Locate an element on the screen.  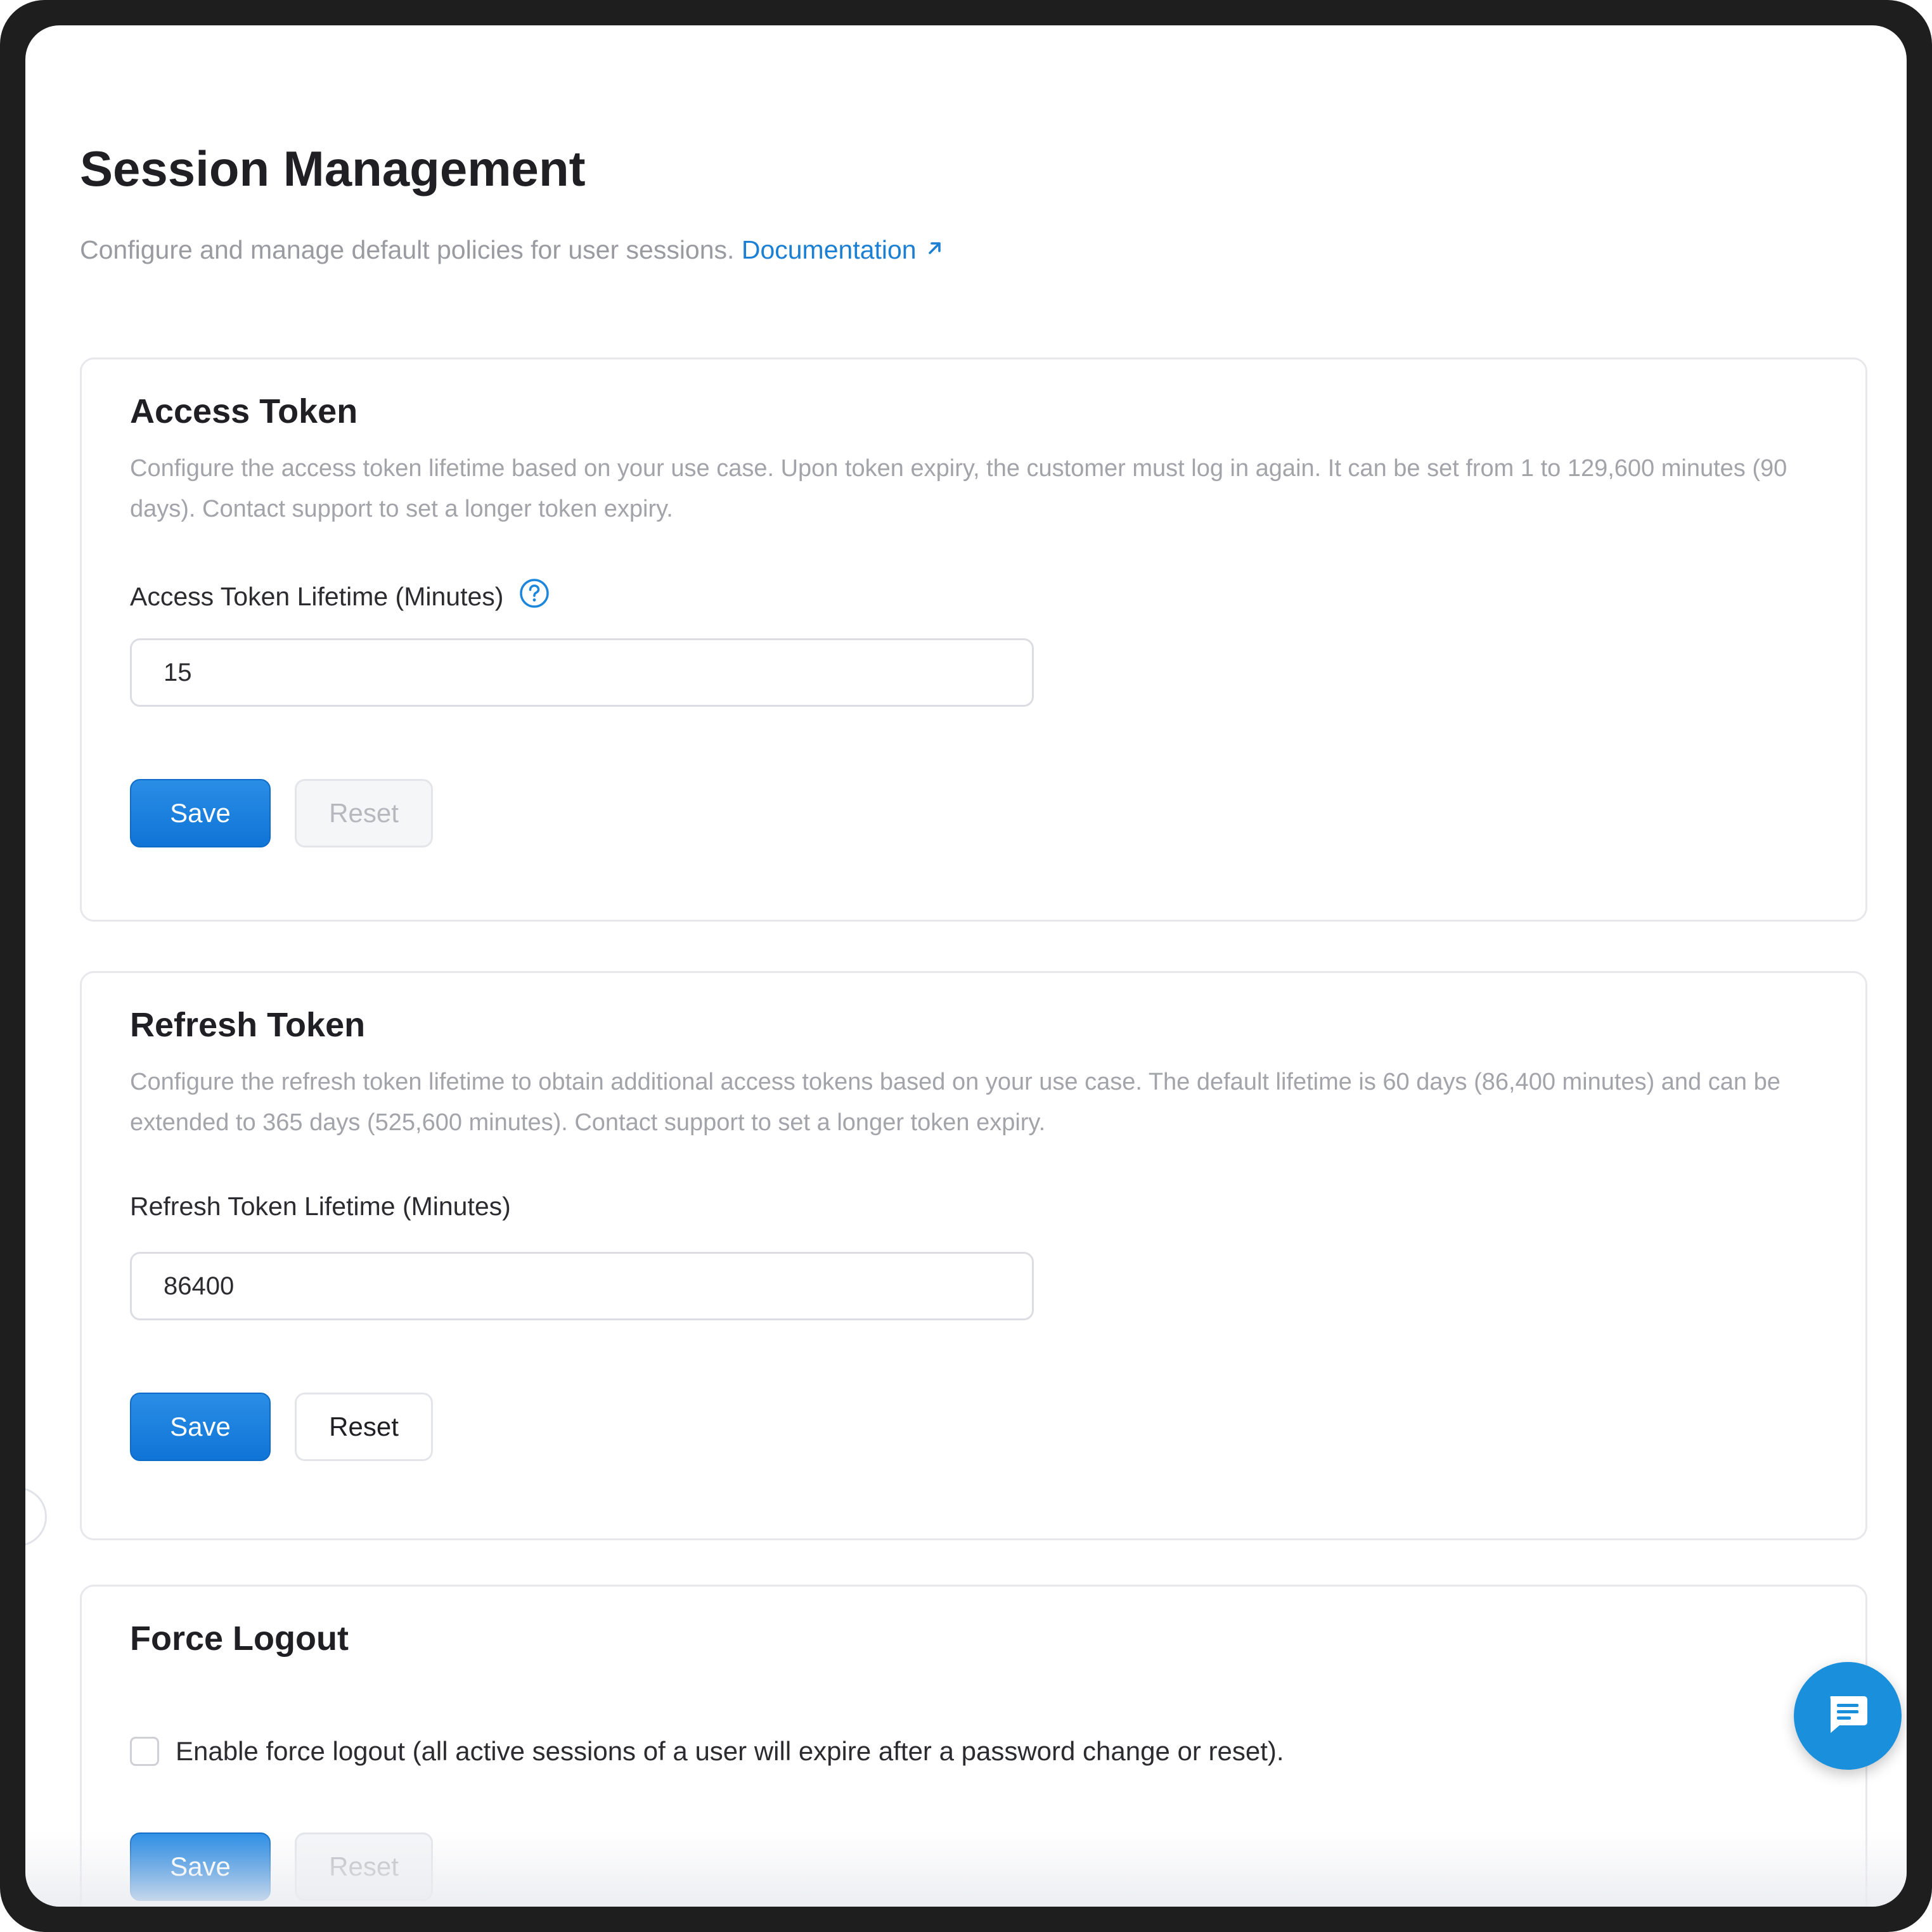
chat-bubble-icon is located at coordinates (1848, 1716).